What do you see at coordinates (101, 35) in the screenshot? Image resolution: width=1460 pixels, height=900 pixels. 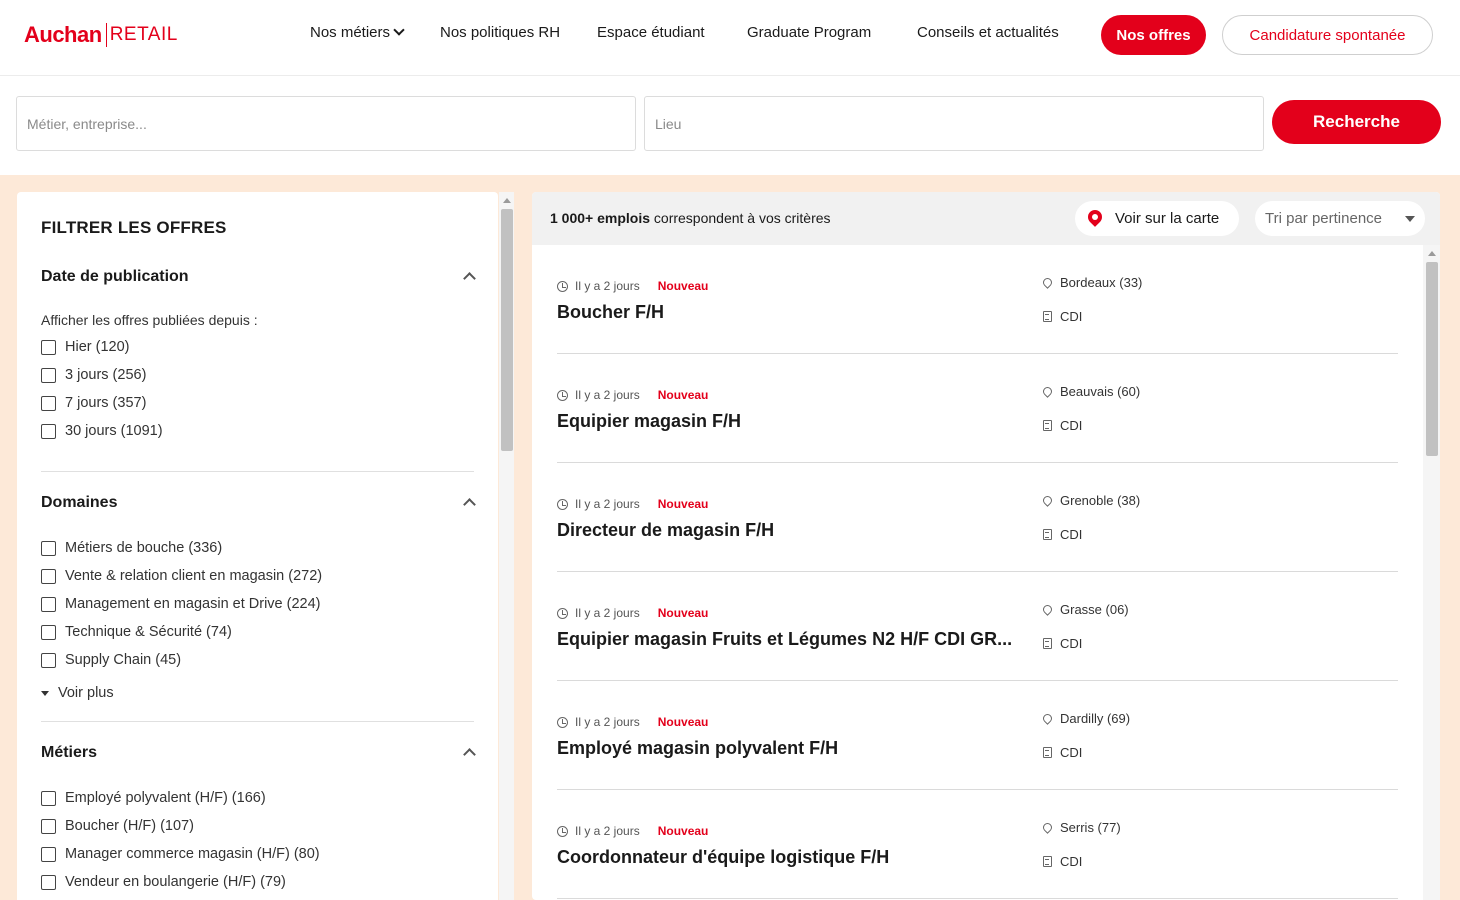 I see `auchan-retail-logo: Auchan RETAIL` at bounding box center [101, 35].